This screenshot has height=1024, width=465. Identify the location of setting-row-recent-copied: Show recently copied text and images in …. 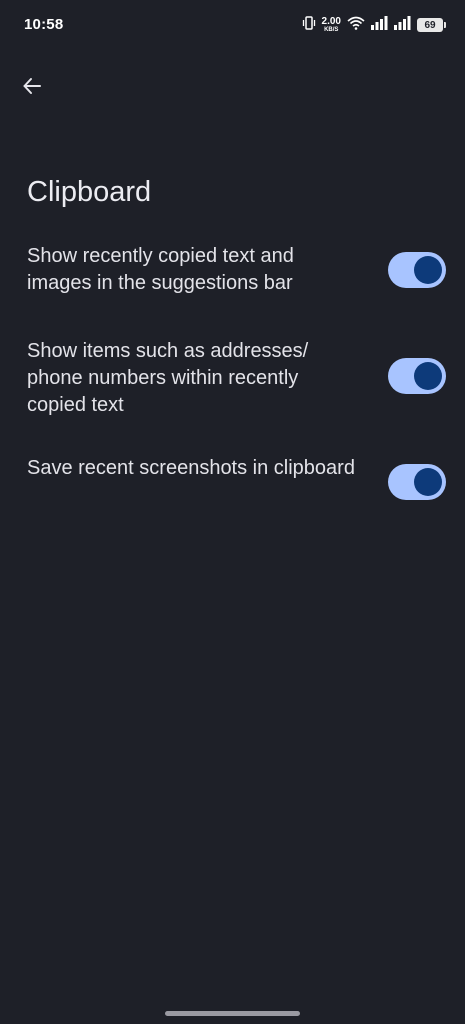
(232, 273).